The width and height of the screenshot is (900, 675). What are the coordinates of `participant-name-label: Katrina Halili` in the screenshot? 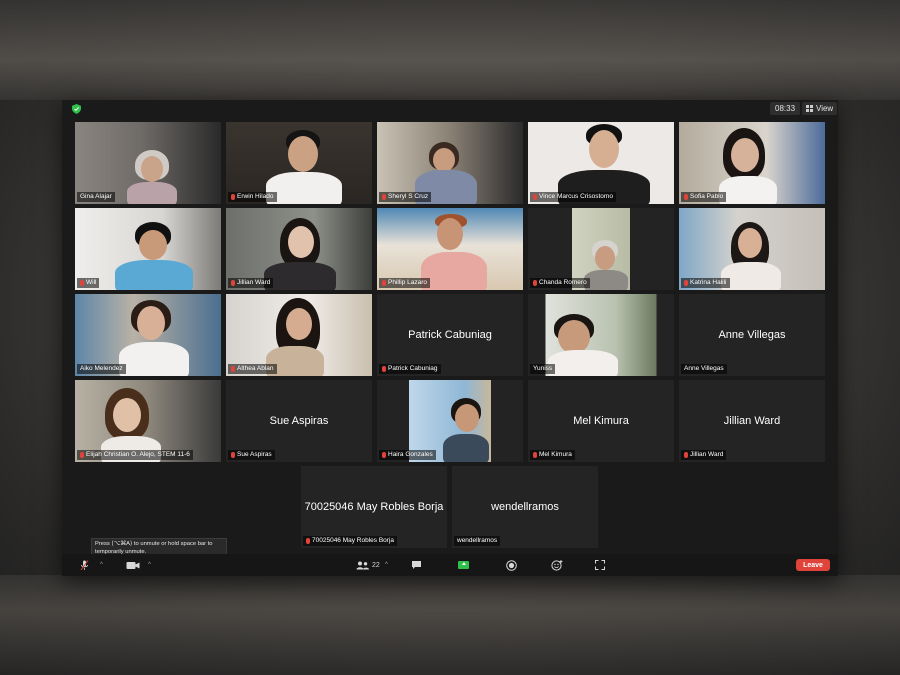 It's located at (705, 283).